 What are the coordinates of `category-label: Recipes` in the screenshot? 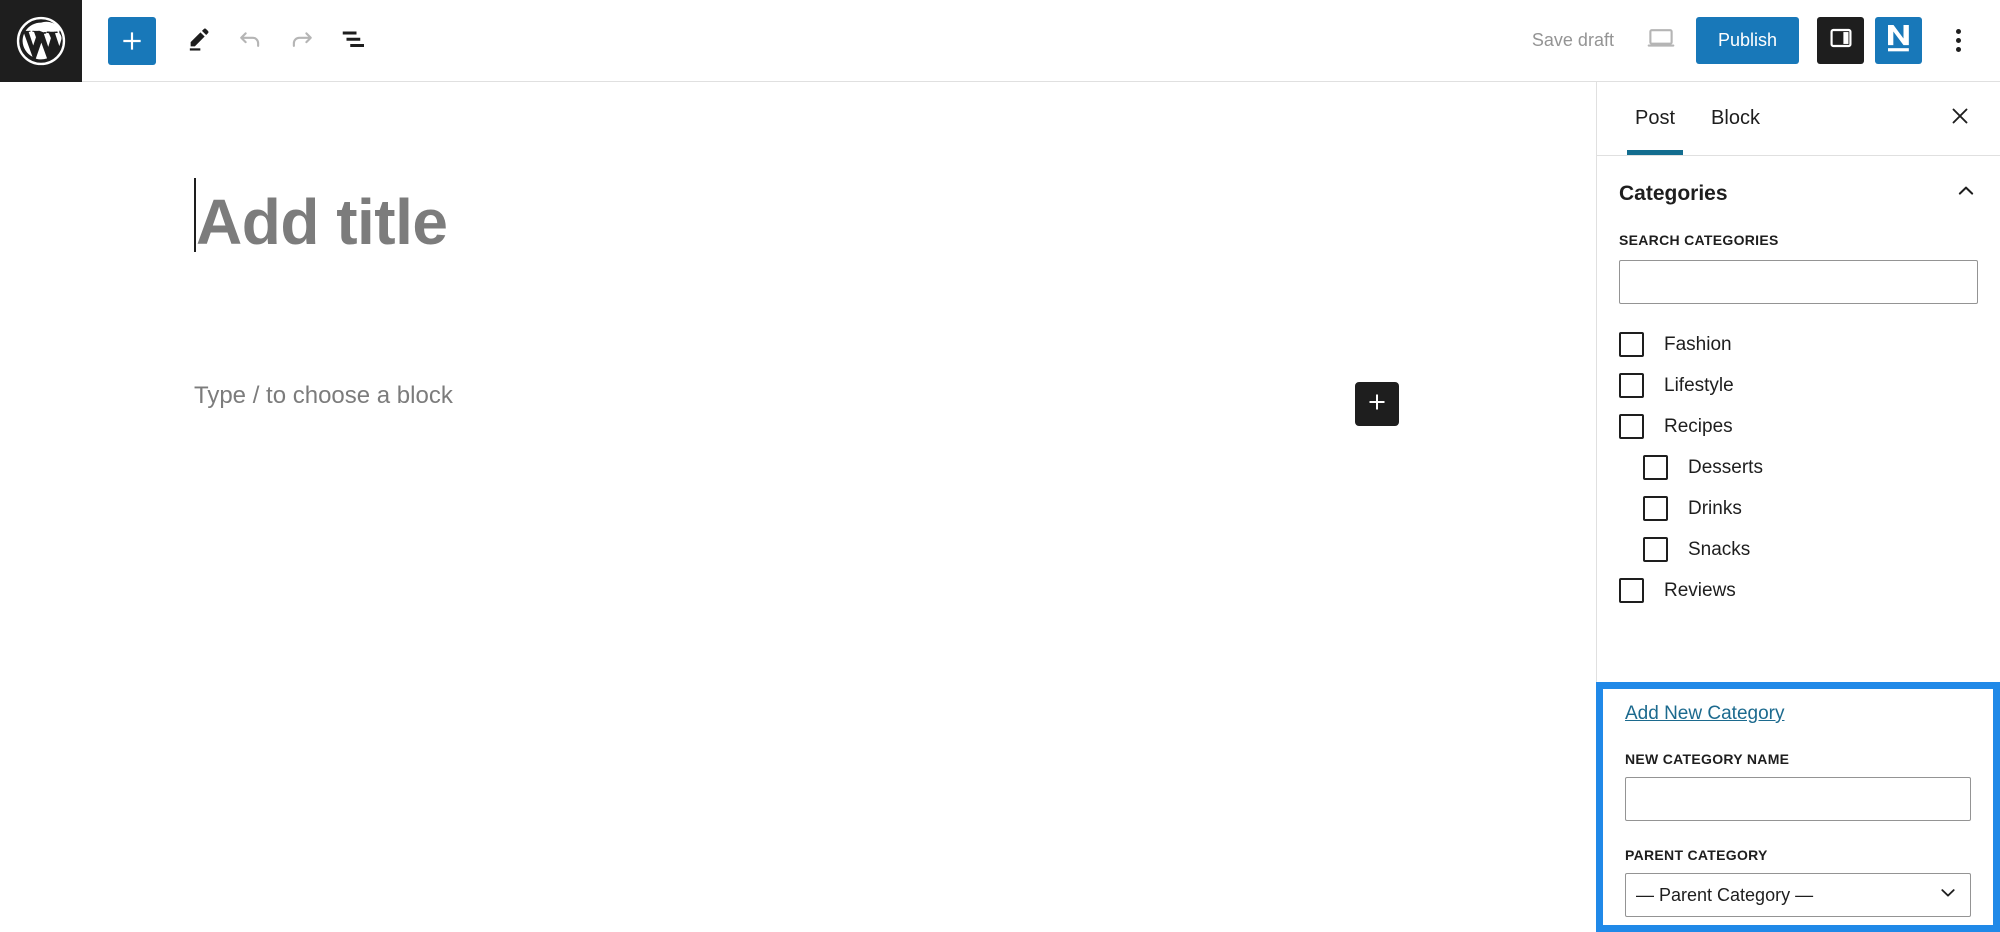 It's located at (1698, 426).